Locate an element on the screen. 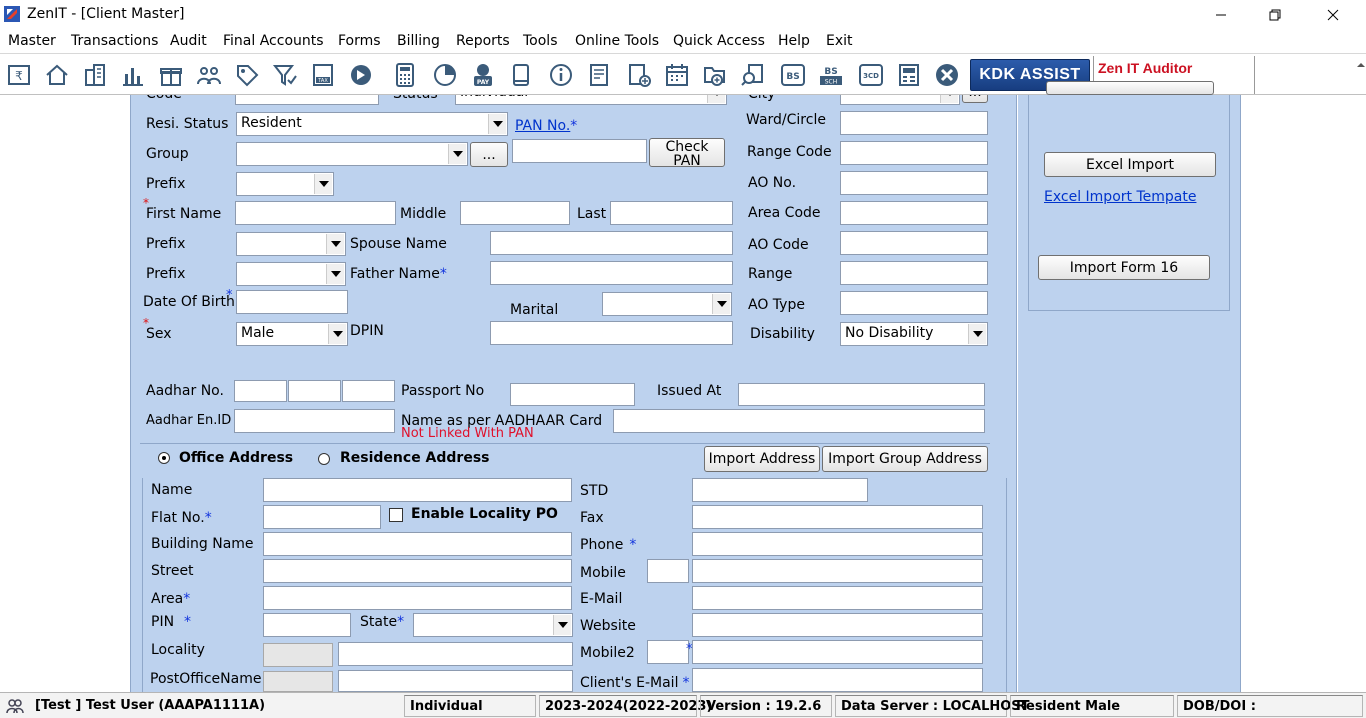 This screenshot has width=1366, height=718. menu-reports: Reports is located at coordinates (483, 41).